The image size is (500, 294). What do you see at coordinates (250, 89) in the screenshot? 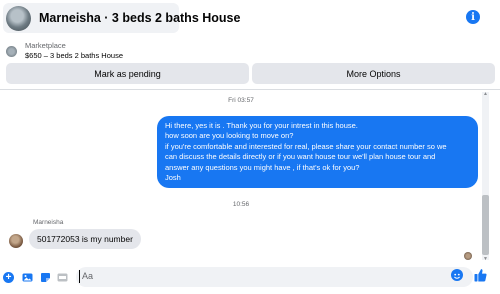
I see `header-divider` at bounding box center [250, 89].